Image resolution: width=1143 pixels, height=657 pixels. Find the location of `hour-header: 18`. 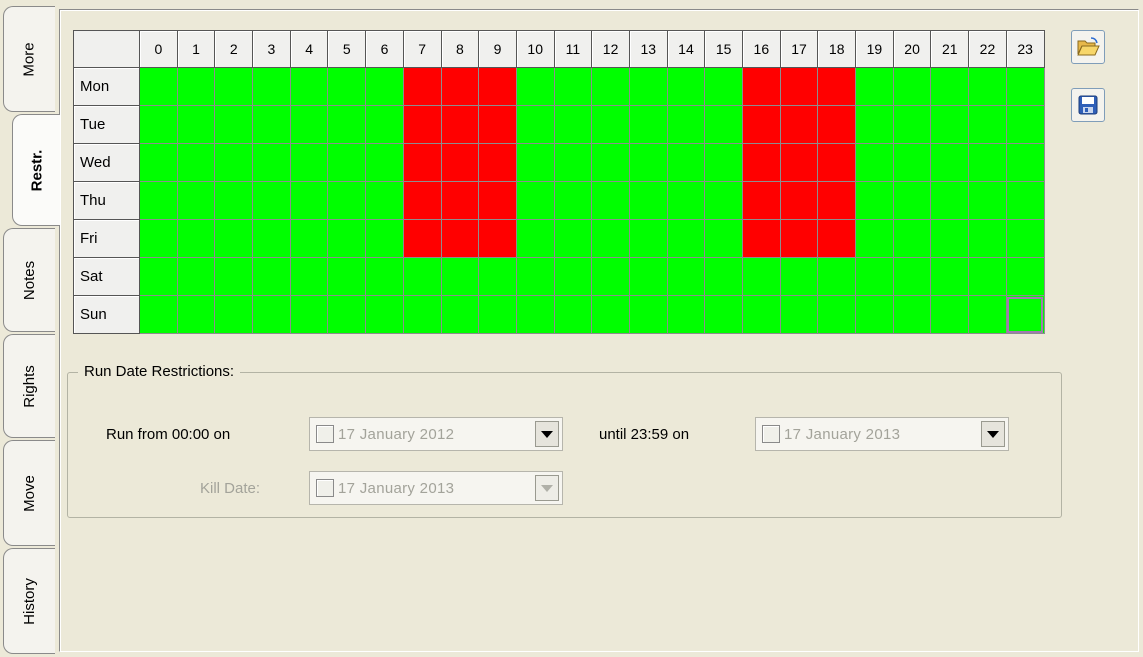

hour-header: 18 is located at coordinates (837, 49).